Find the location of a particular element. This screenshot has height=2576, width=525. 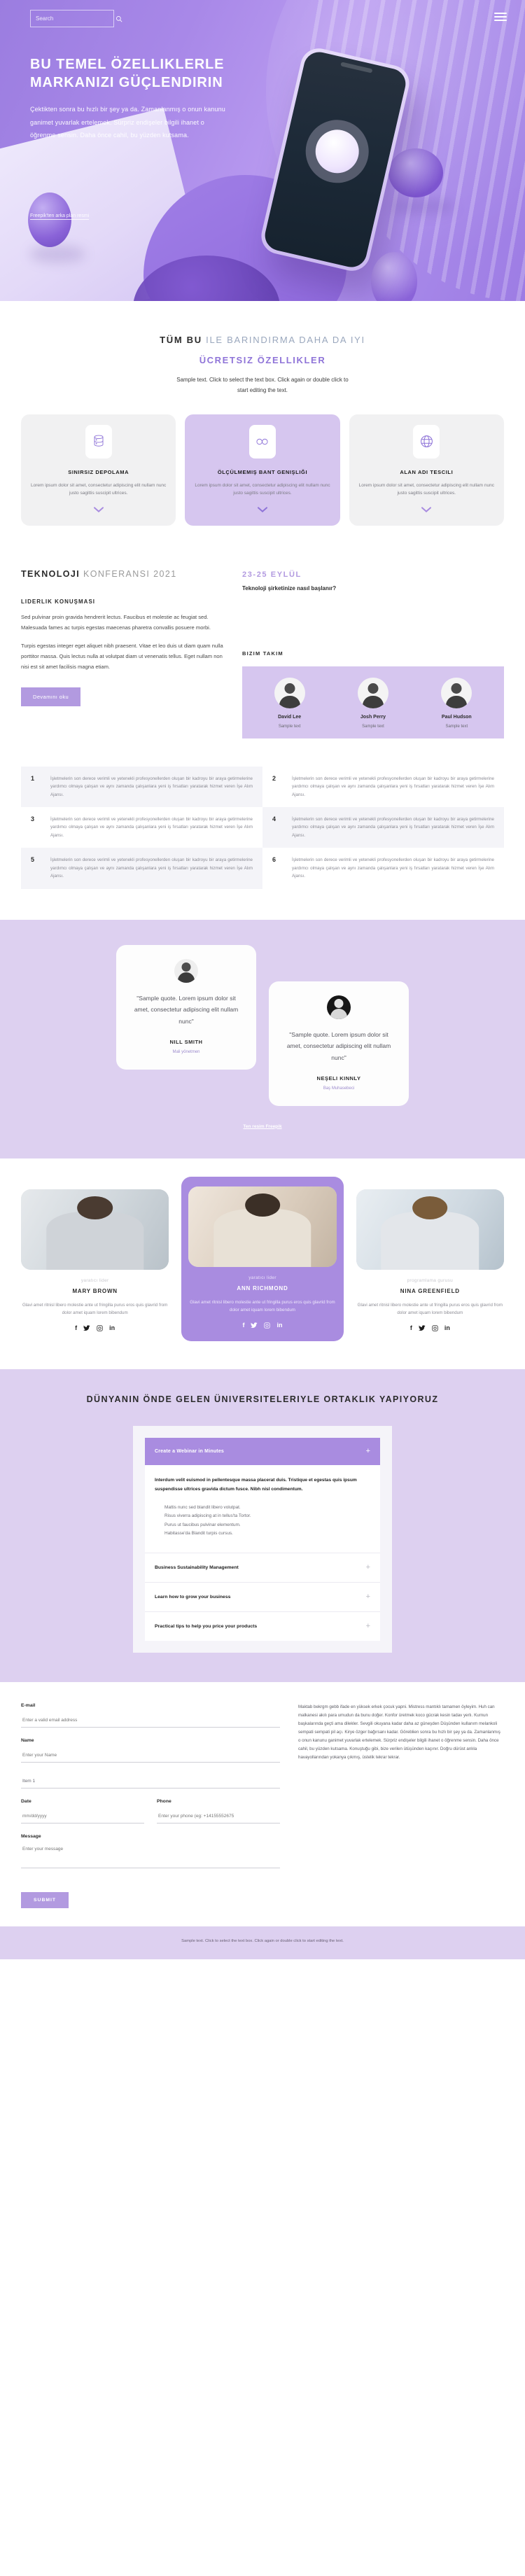

phone-field is located at coordinates (218, 1816).